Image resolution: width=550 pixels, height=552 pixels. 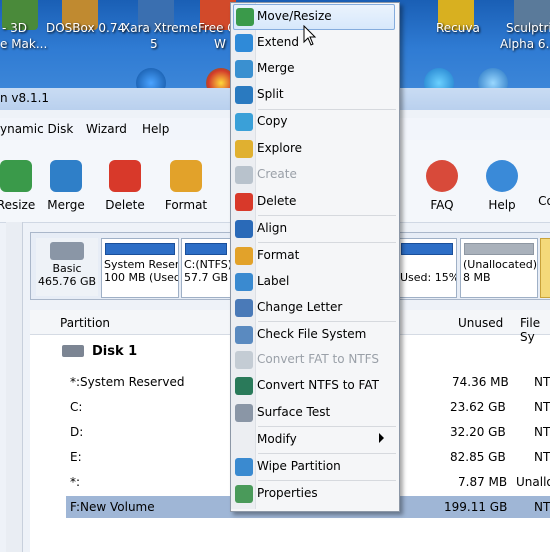 What do you see at coordinates (76, 407) in the screenshot?
I see `row-partition: C:` at bounding box center [76, 407].